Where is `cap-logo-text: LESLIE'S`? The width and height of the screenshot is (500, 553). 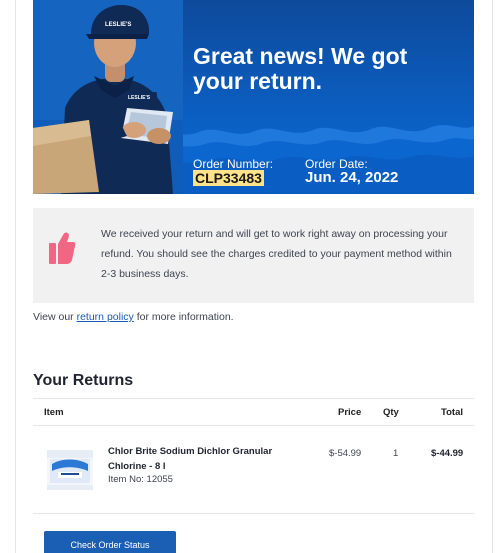 cap-logo-text: LESLIE'S is located at coordinates (118, 25).